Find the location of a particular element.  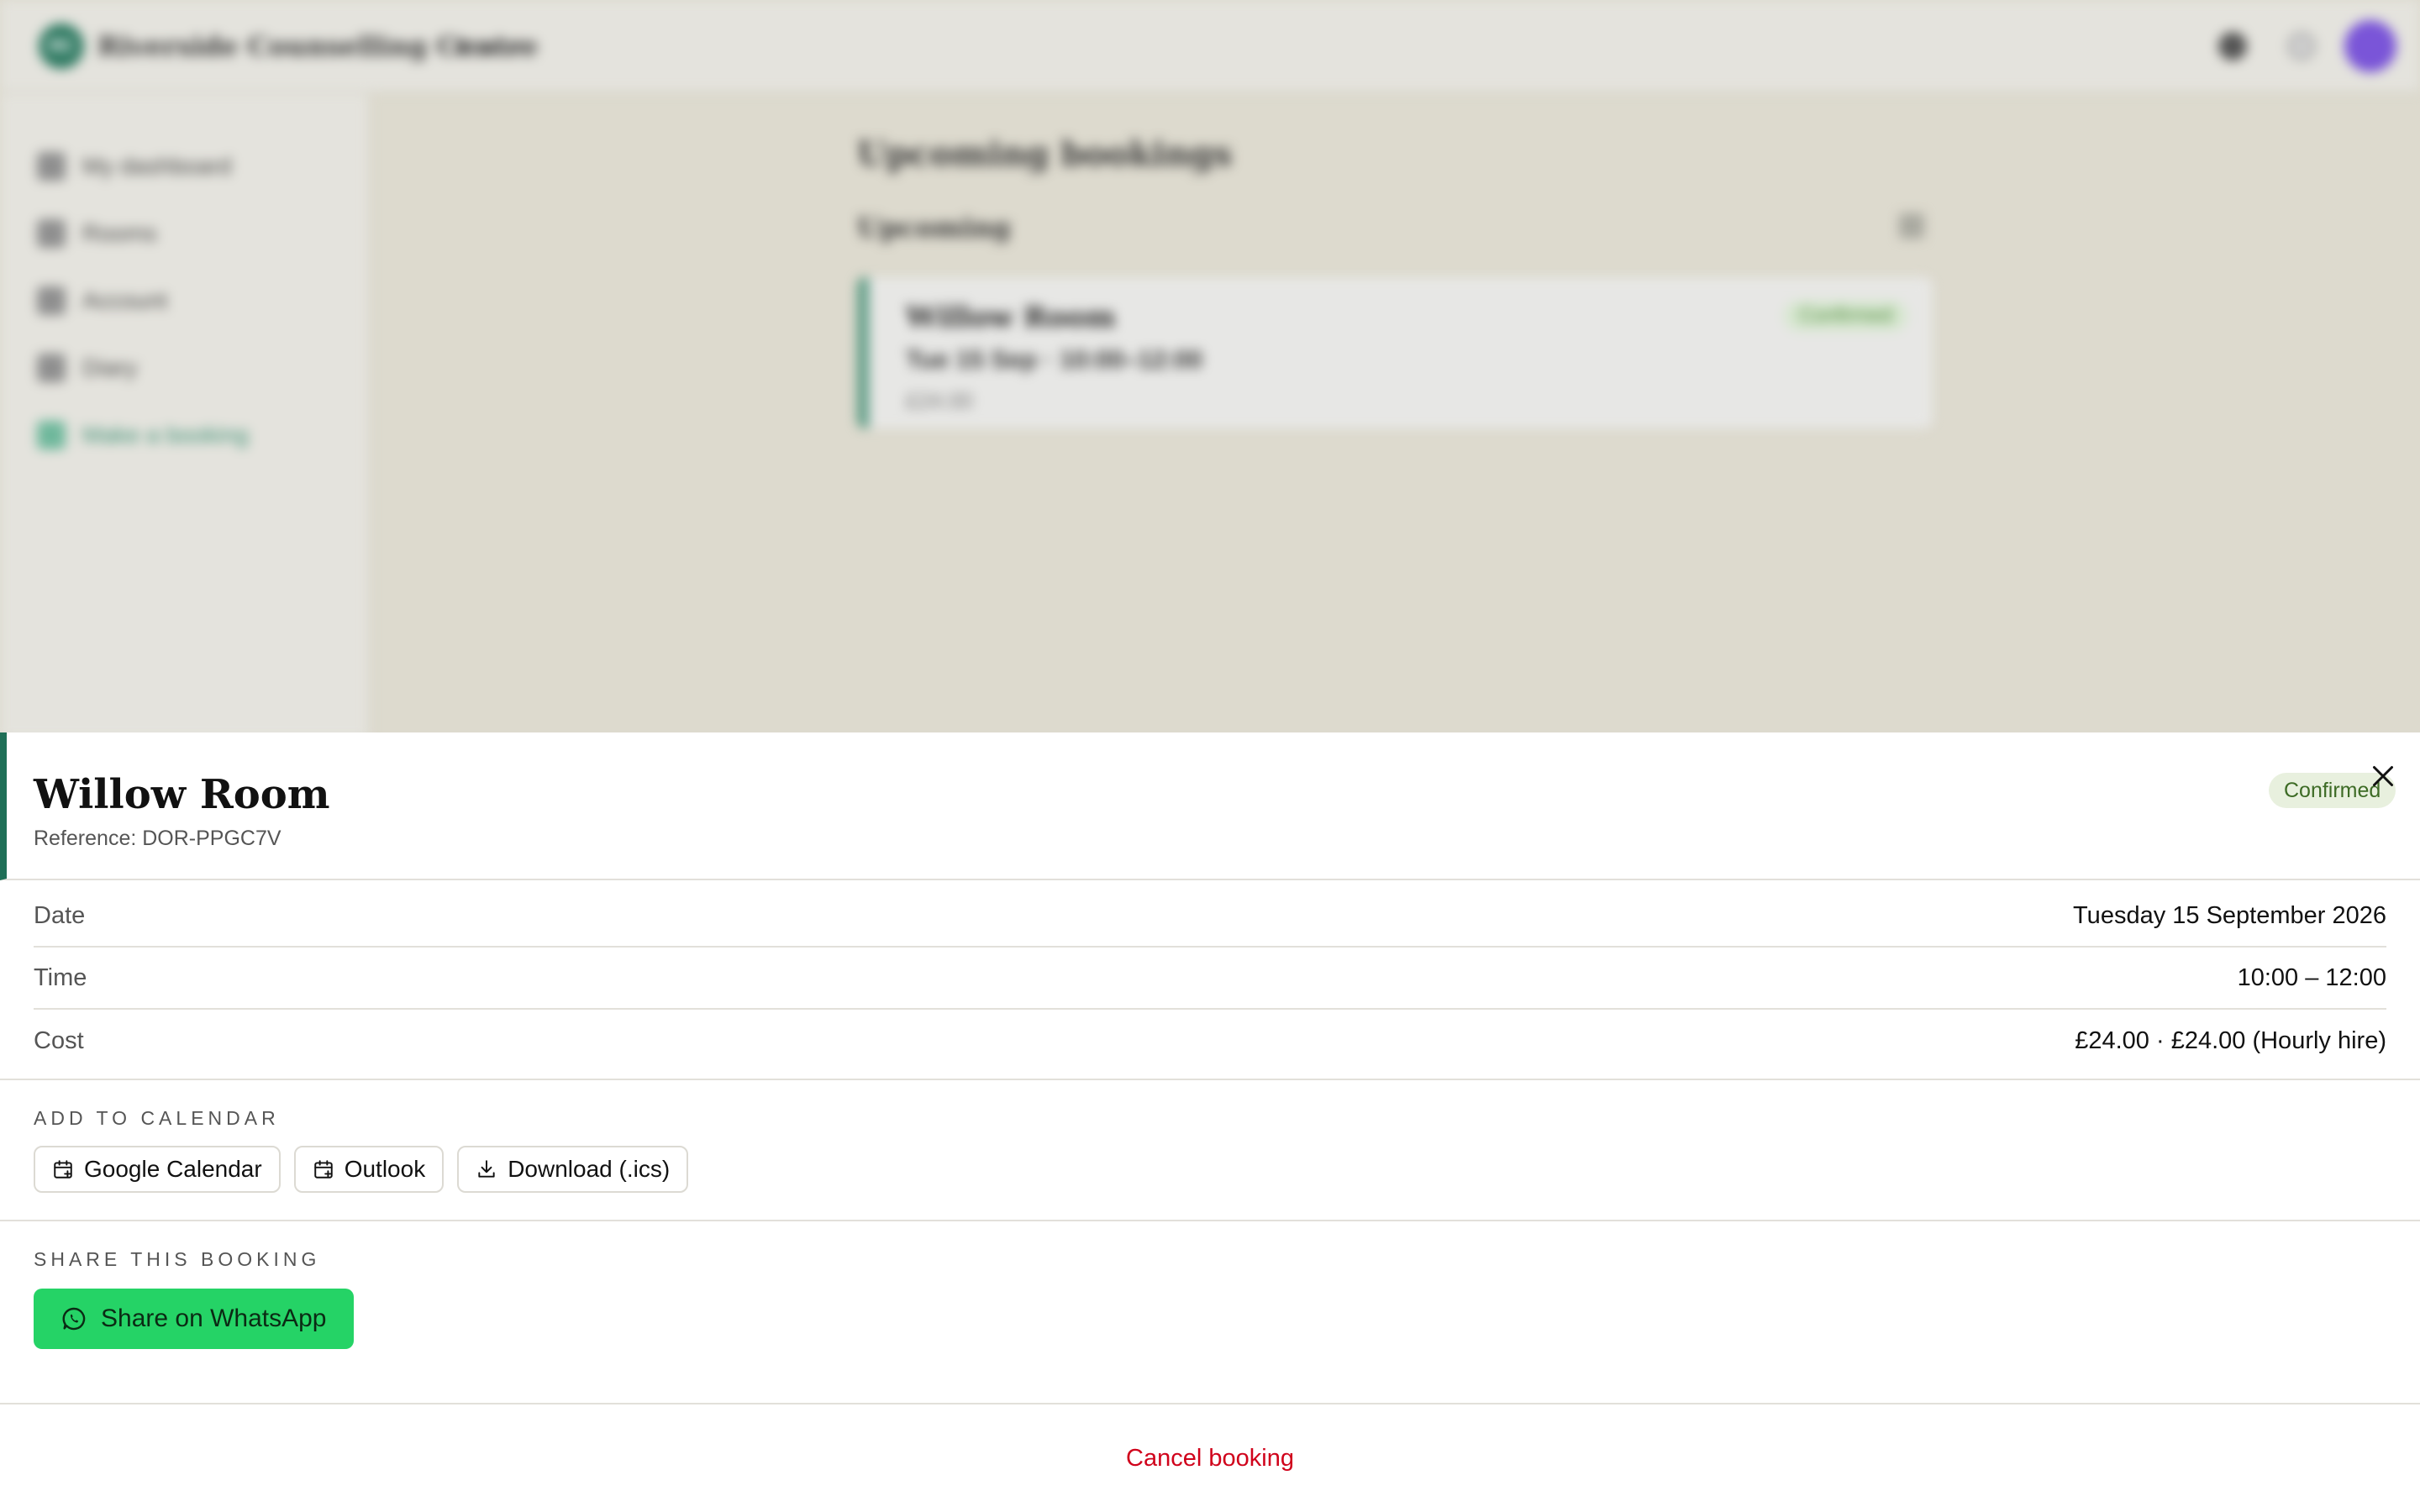

whatsapp-icon is located at coordinates (74, 1319).